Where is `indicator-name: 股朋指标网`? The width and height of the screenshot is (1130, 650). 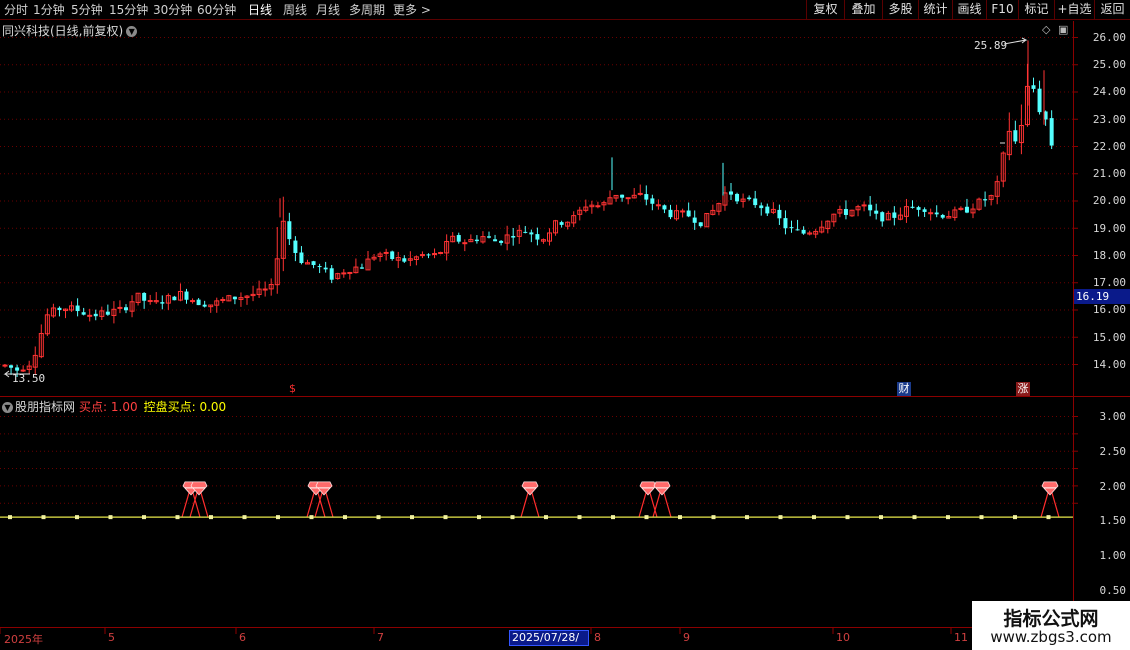 indicator-name: 股朋指标网 is located at coordinates (45, 407).